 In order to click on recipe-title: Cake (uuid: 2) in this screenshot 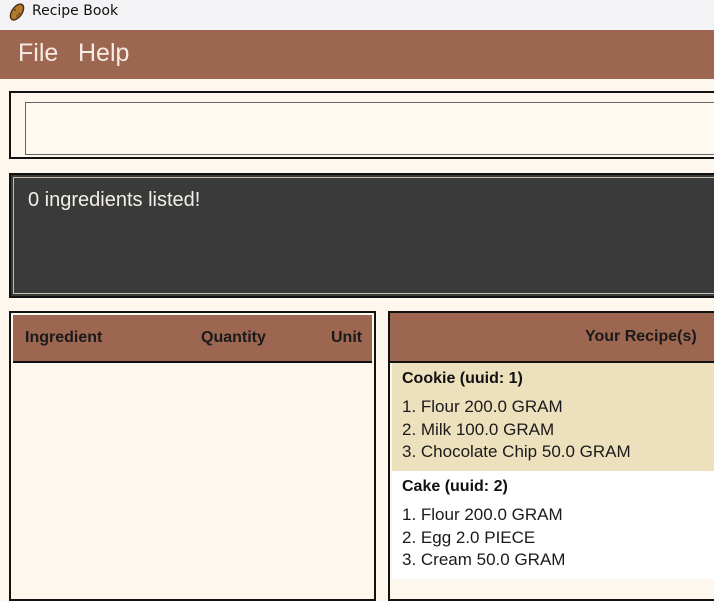, I will do `click(455, 486)`.